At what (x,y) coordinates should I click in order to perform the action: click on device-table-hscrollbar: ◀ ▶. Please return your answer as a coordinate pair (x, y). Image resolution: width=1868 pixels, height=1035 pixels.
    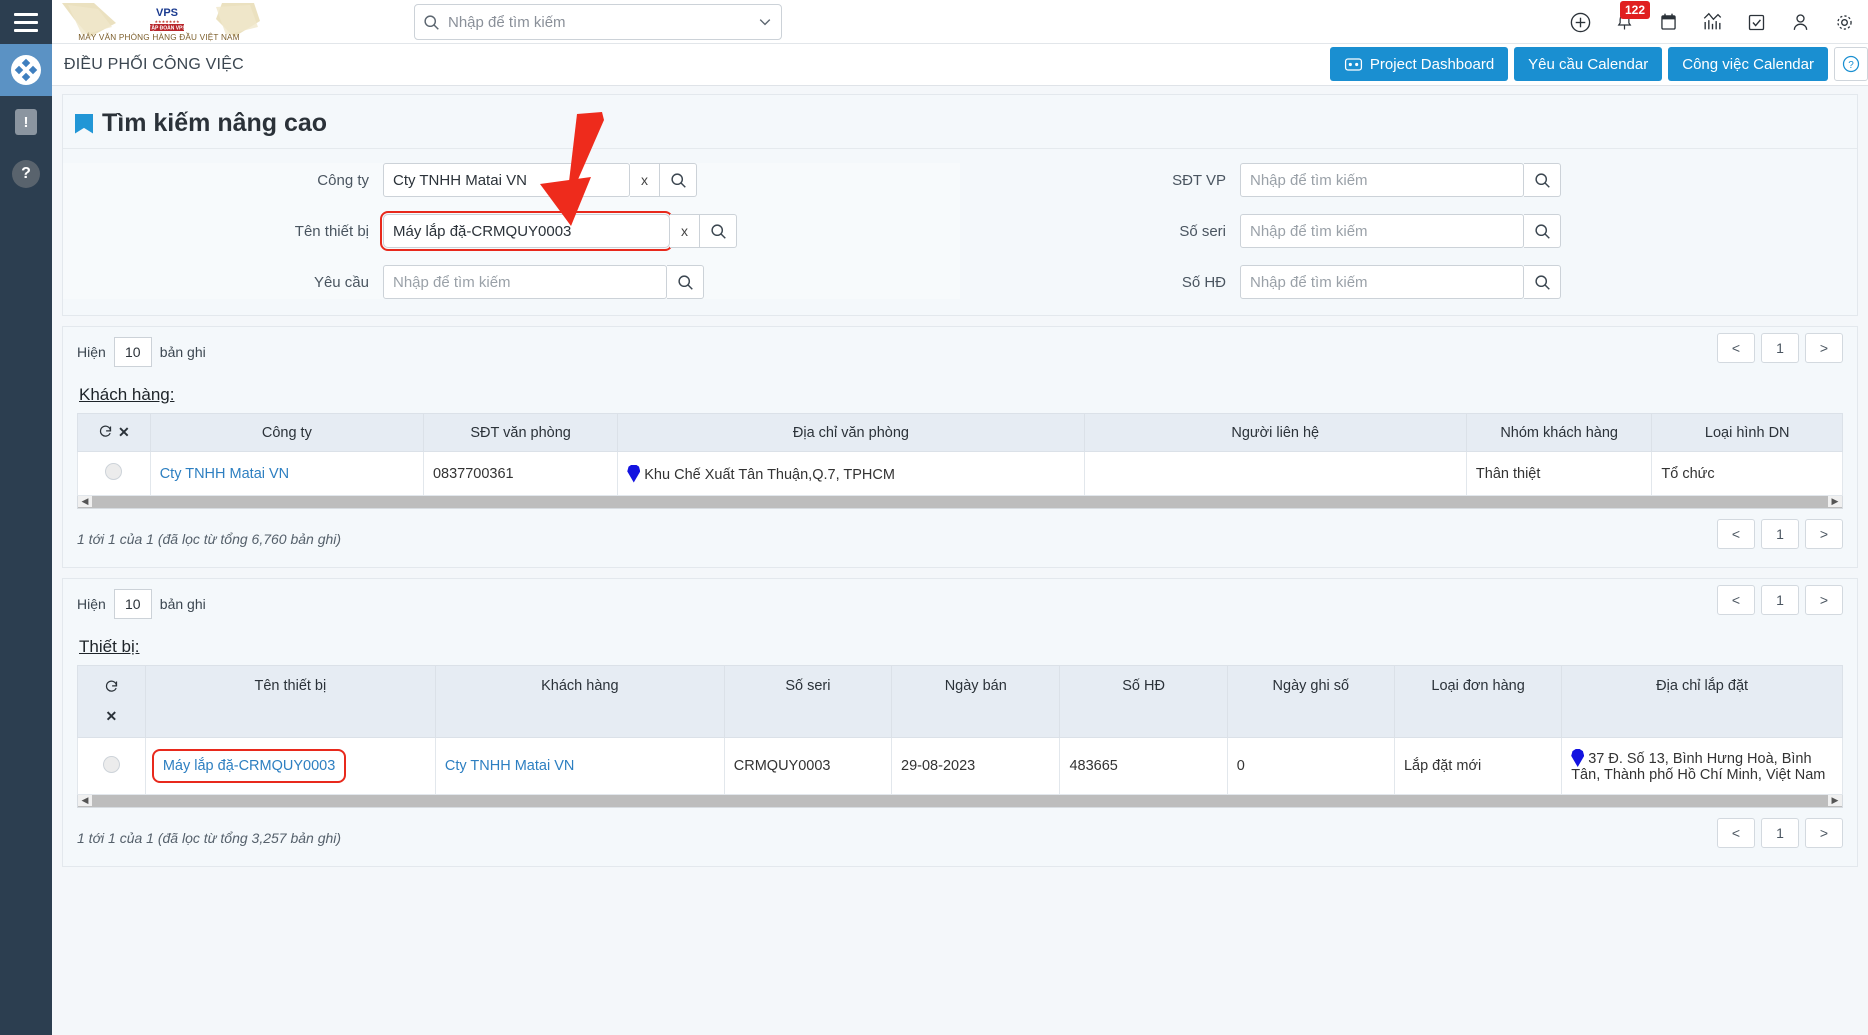
    Looking at the image, I should click on (960, 801).